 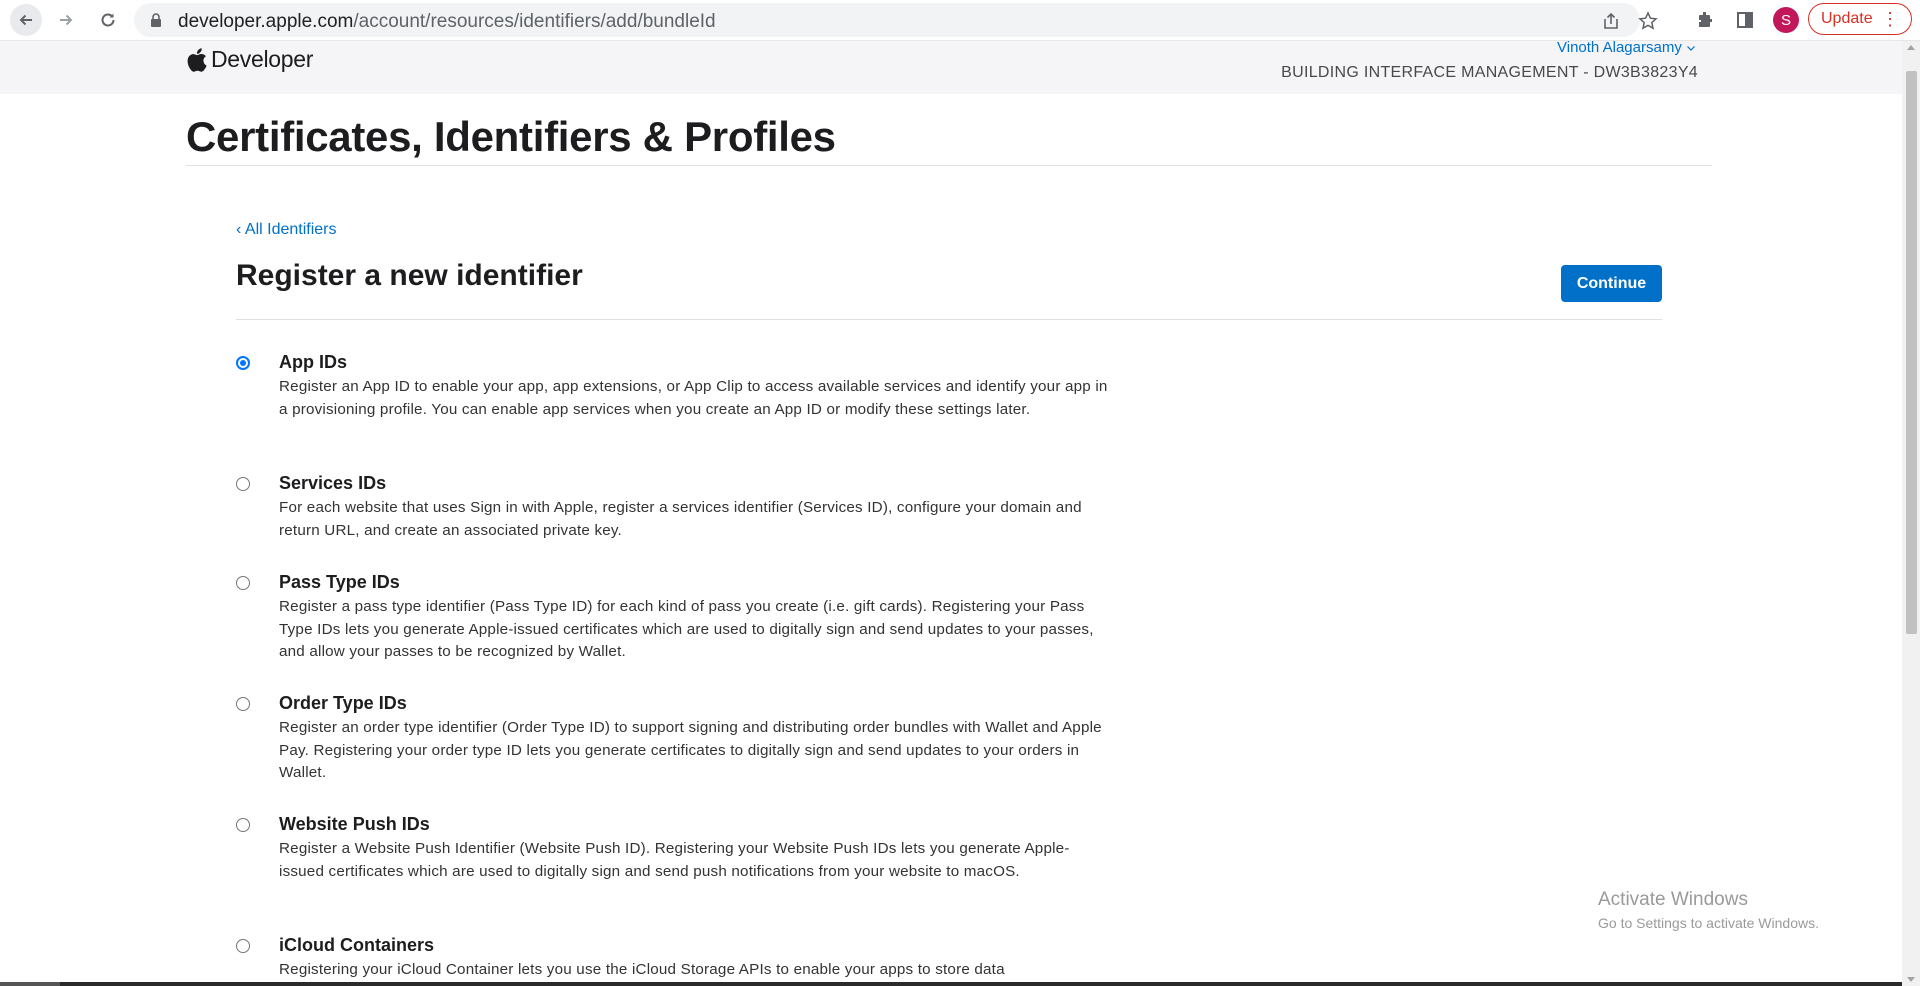 I want to click on section-divider, so click(x=949, y=319).